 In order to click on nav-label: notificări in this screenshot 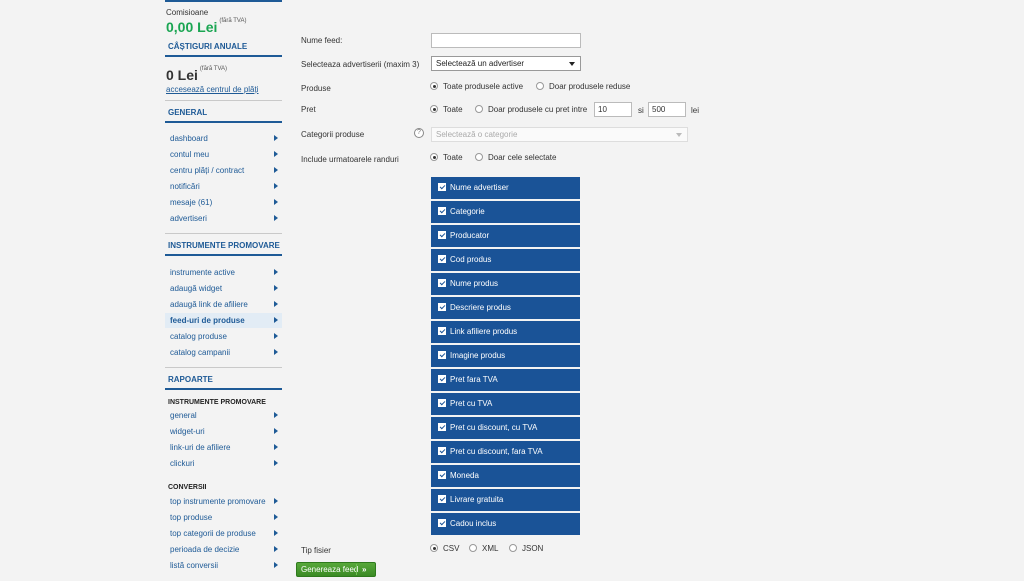, I will do `click(185, 186)`.